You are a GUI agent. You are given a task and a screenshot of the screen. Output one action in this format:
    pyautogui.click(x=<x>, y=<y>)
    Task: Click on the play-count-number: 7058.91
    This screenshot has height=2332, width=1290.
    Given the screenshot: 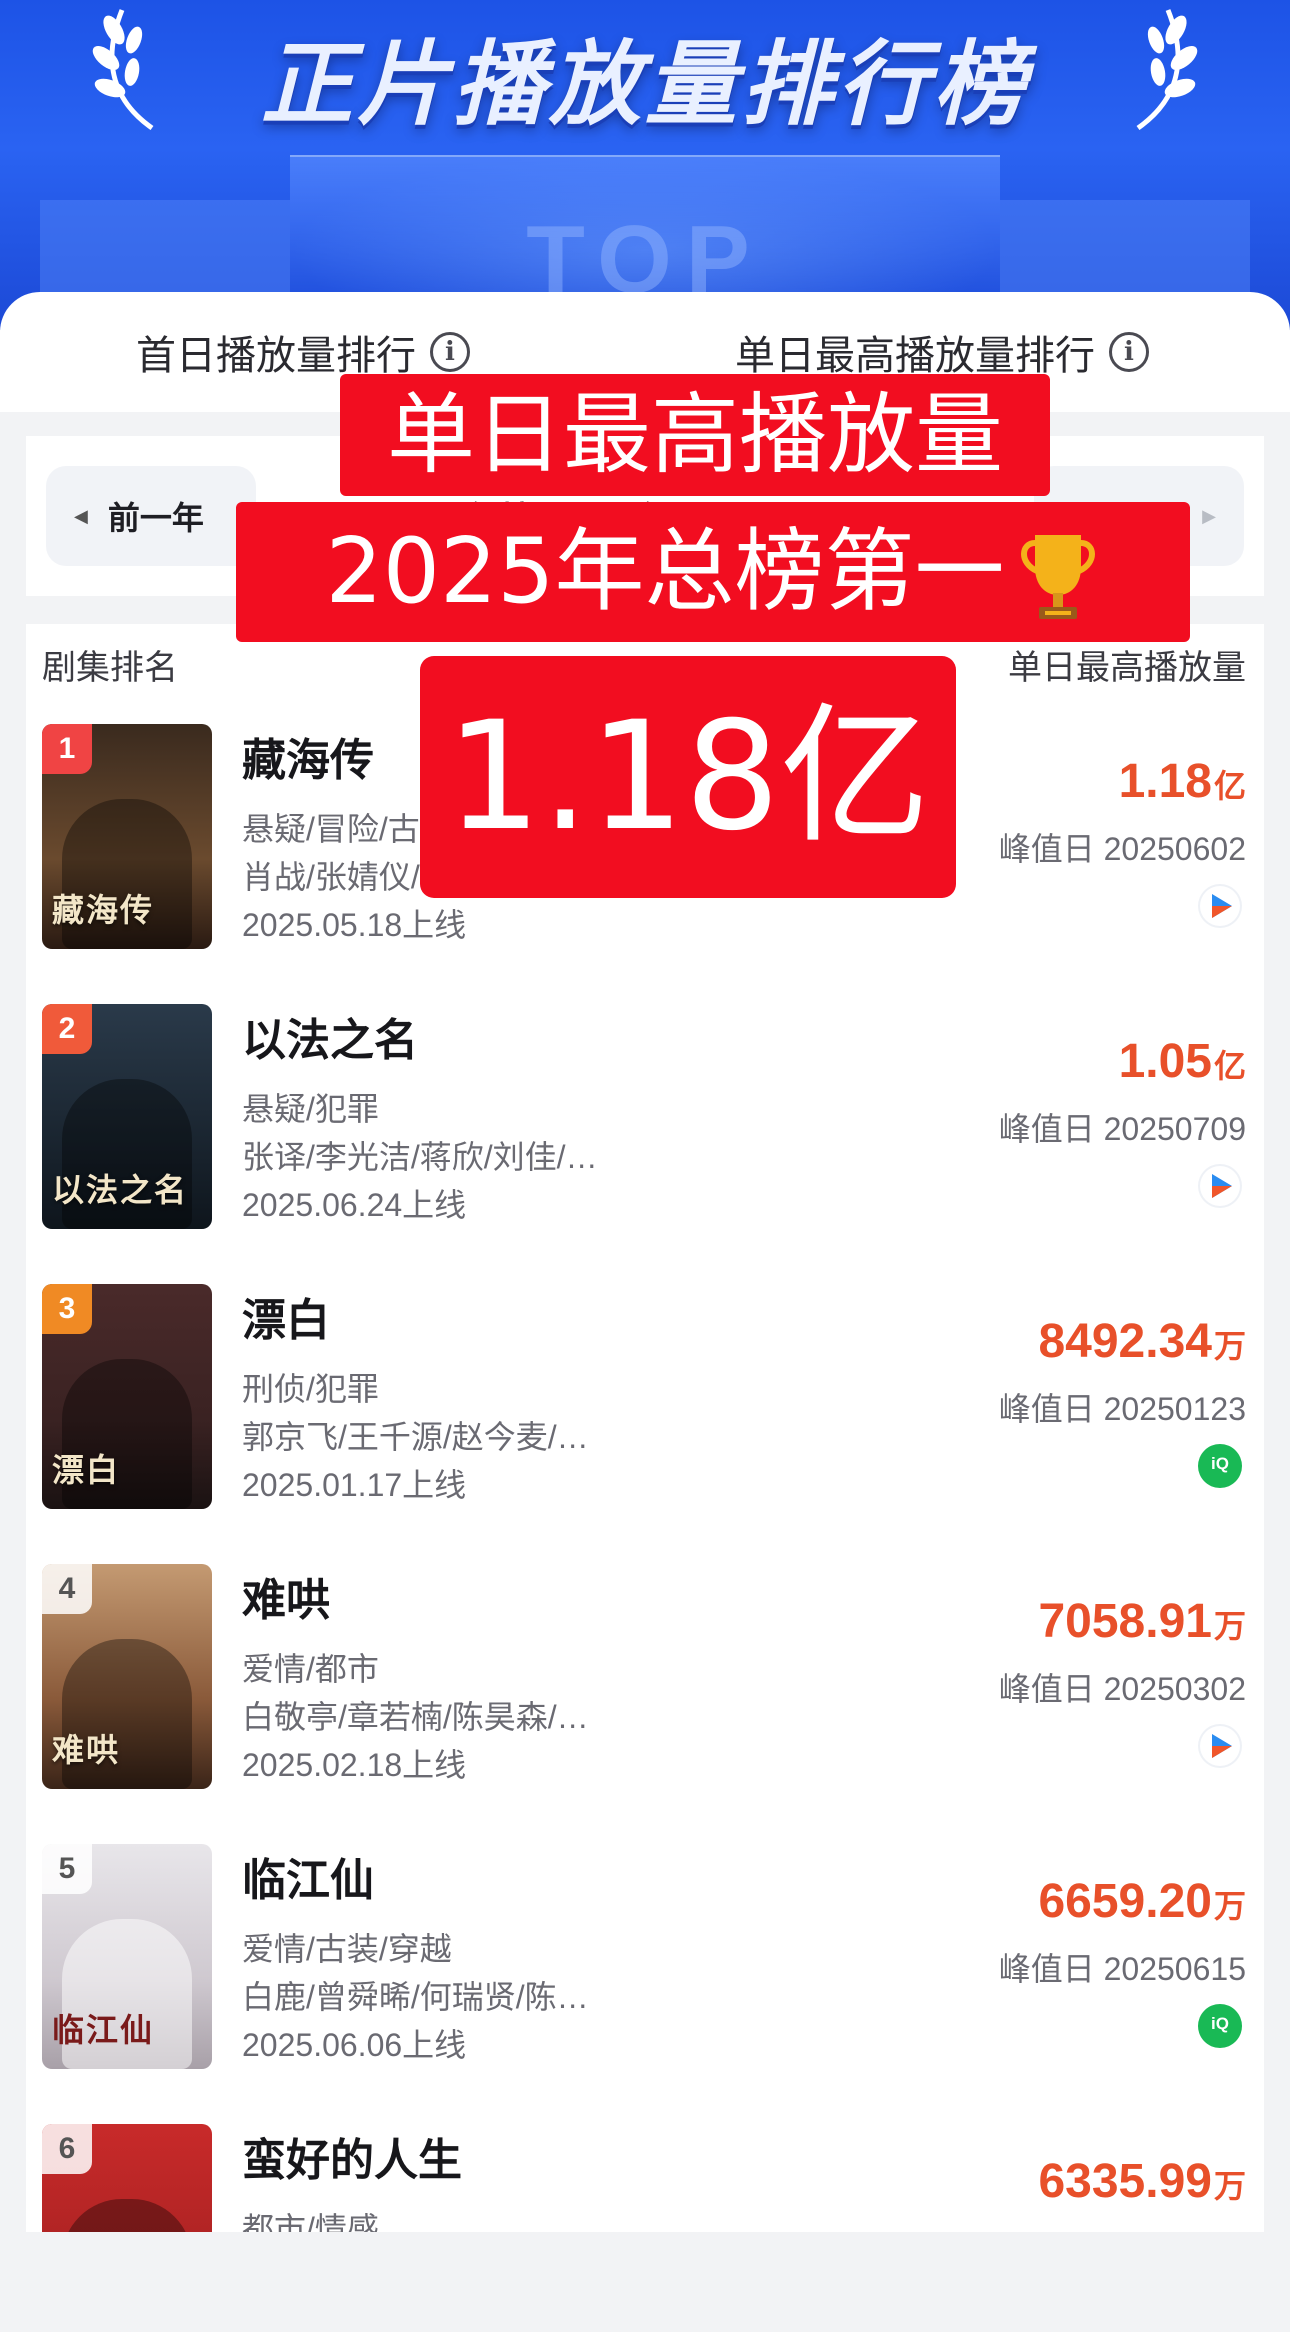 What is the action you would take?
    pyautogui.click(x=1125, y=1621)
    